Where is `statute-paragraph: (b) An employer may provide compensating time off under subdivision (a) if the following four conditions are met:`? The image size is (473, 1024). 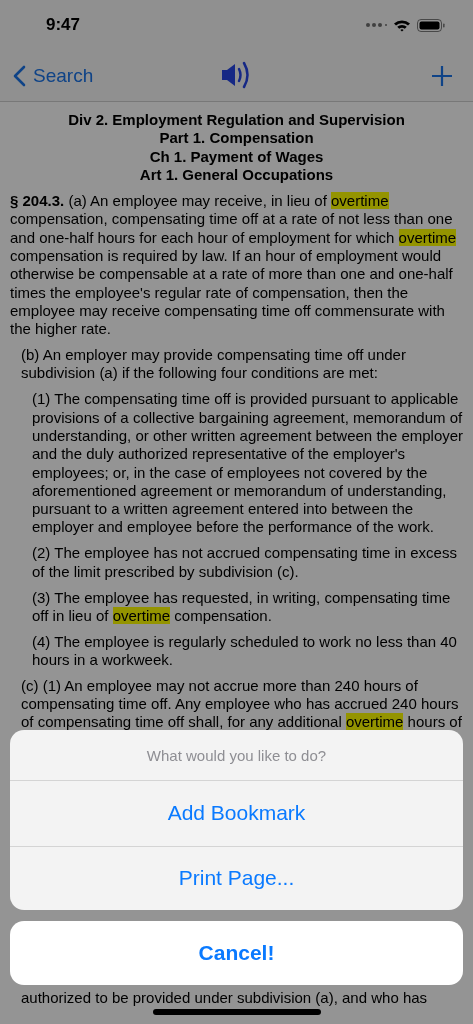
statute-paragraph: (b) An employer may provide compensating time off under subdivision (a) if the following four conditions are met: is located at coordinates (213, 364).